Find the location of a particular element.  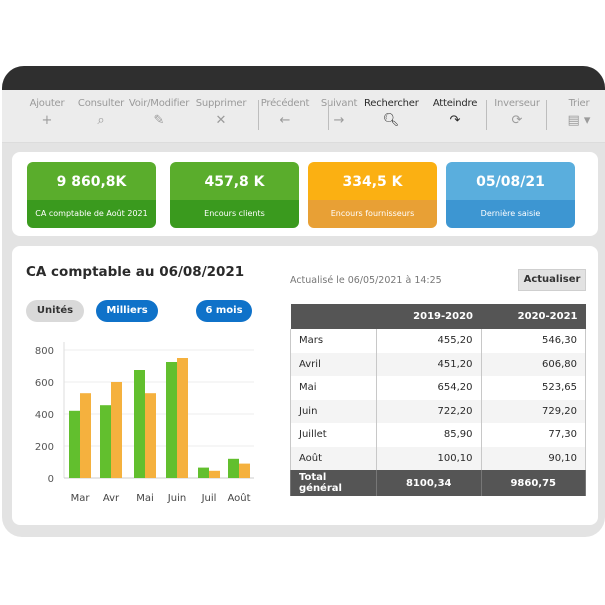

value-cell: 451,20 is located at coordinates (429, 364).